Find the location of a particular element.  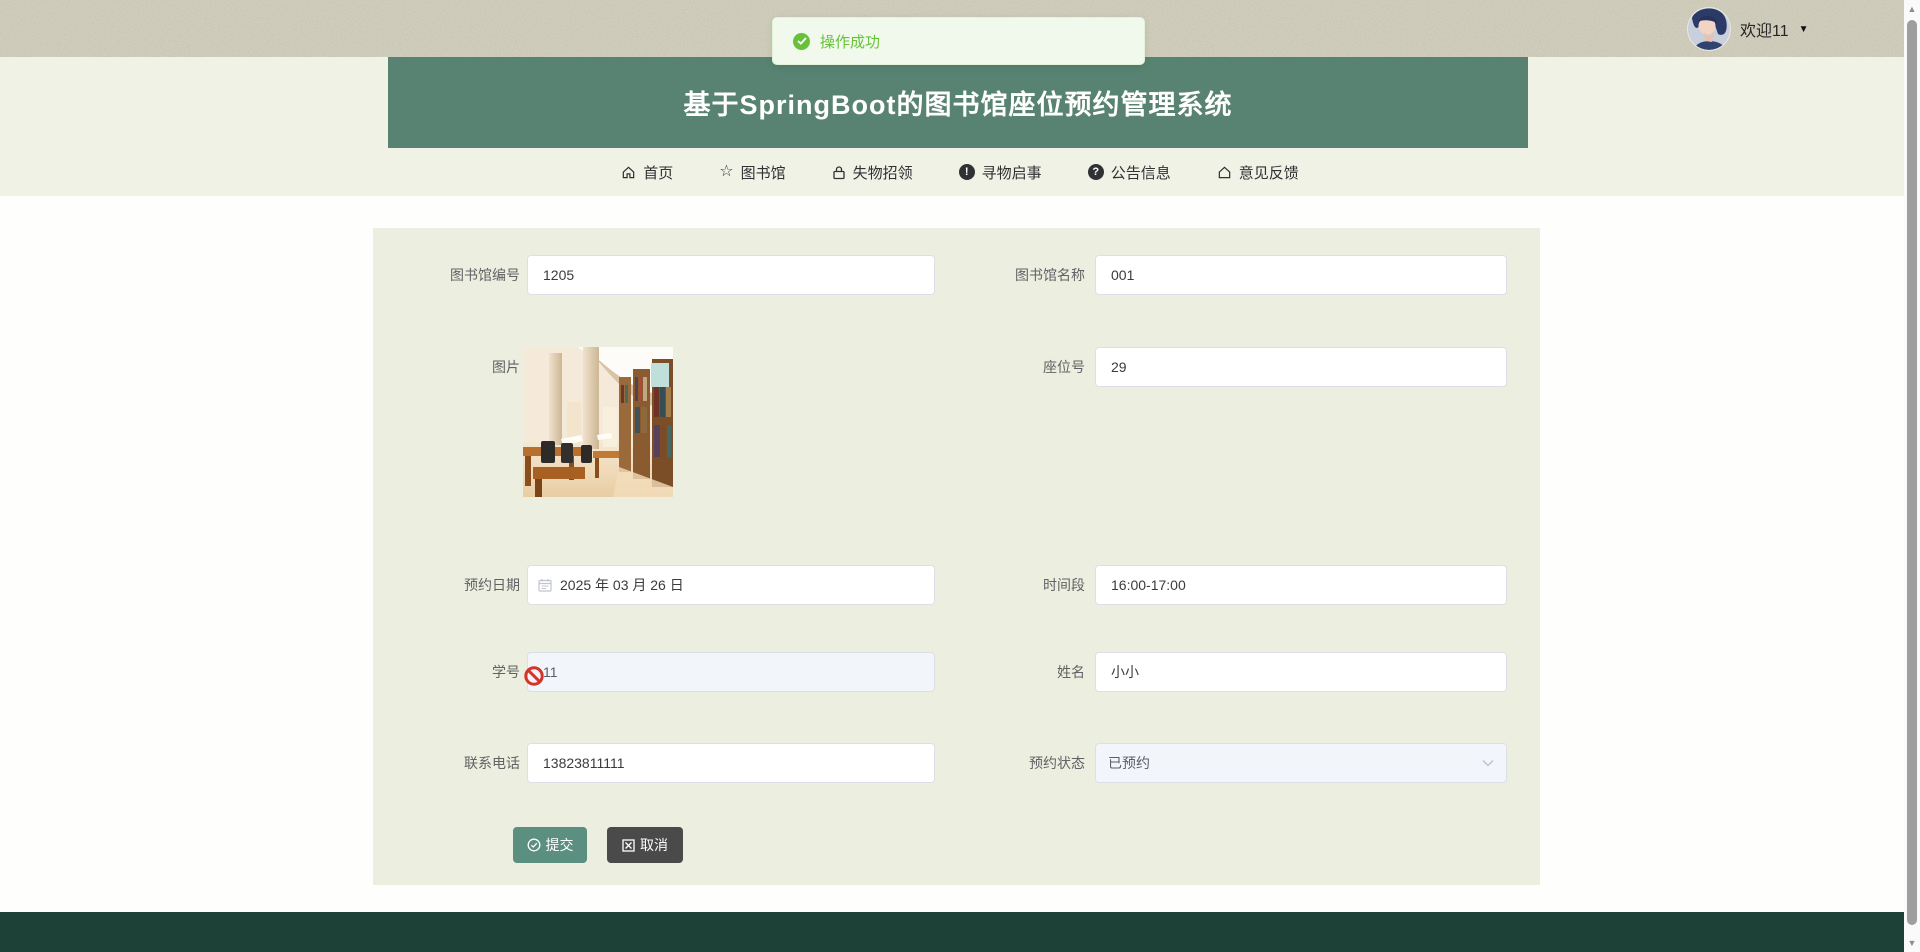

phone-input is located at coordinates (731, 763).